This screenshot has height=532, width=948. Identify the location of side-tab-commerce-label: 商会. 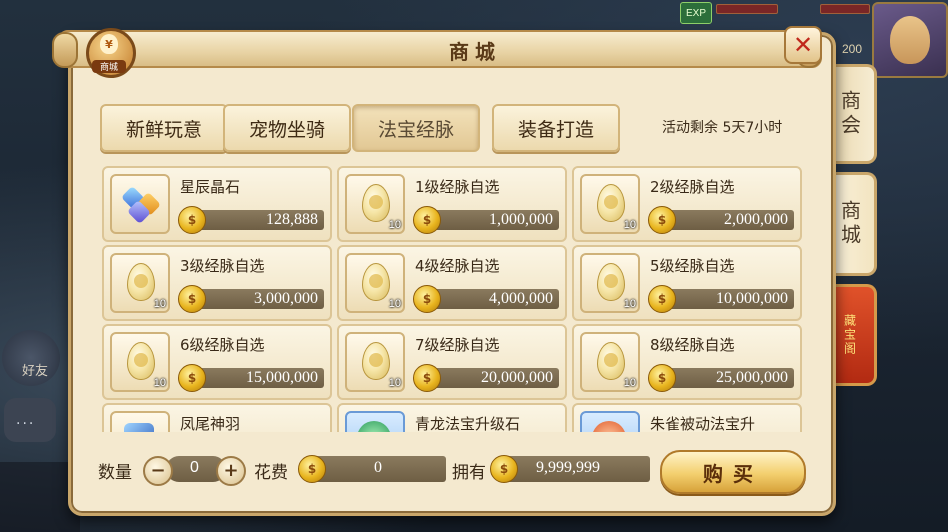
(849, 114).